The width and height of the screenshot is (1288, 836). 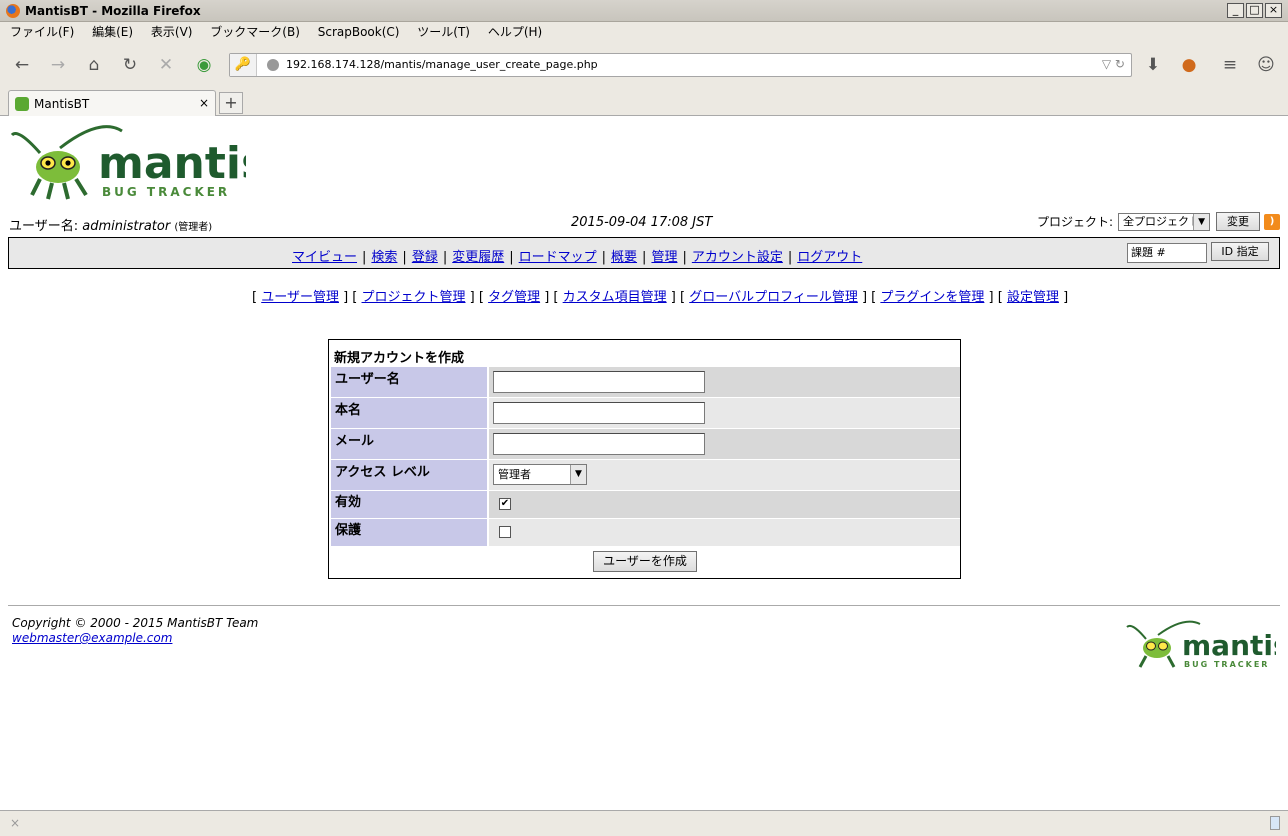 I want to click on menu-summary: 概要, so click(x=624, y=257).